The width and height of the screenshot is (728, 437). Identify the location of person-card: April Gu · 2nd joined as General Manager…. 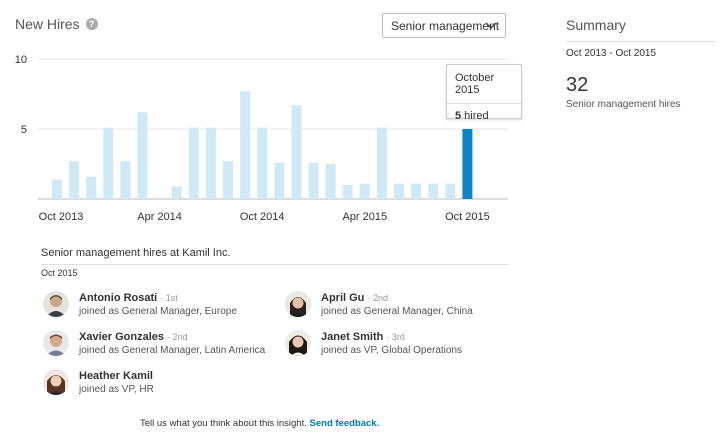
(379, 304).